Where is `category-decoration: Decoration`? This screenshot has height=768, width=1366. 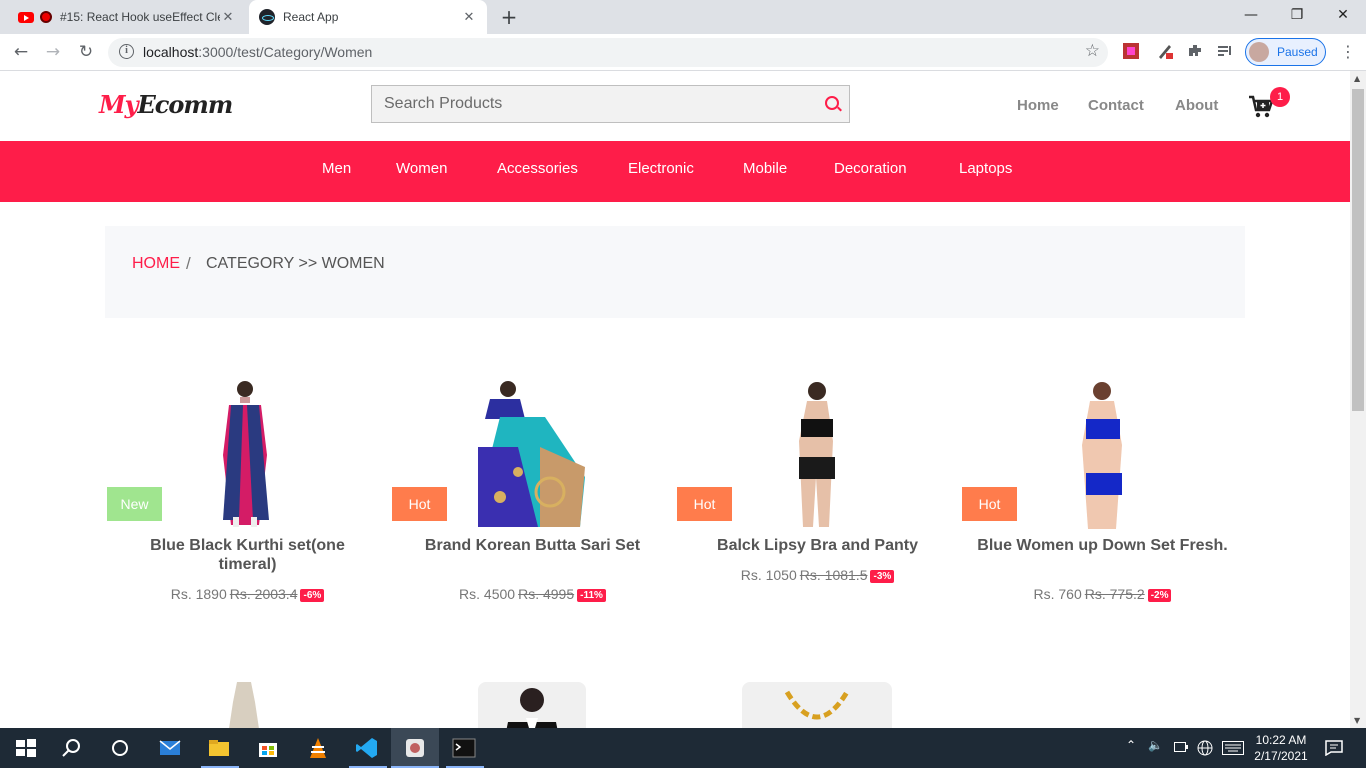
category-decoration: Decoration is located at coordinates (870, 168).